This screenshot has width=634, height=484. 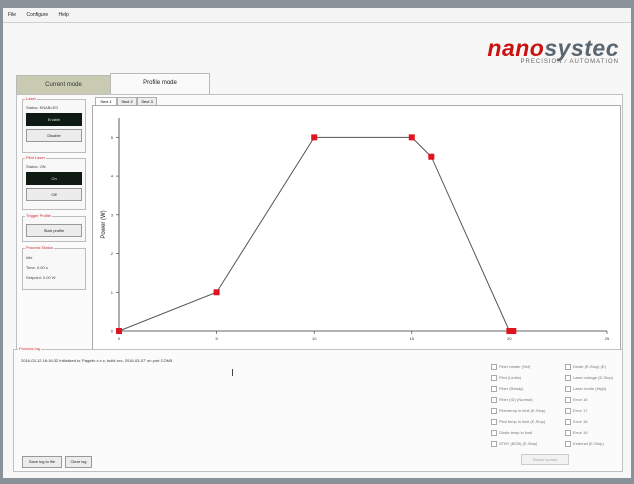 I want to click on y-tick-label: 0, so click(x=112, y=331).